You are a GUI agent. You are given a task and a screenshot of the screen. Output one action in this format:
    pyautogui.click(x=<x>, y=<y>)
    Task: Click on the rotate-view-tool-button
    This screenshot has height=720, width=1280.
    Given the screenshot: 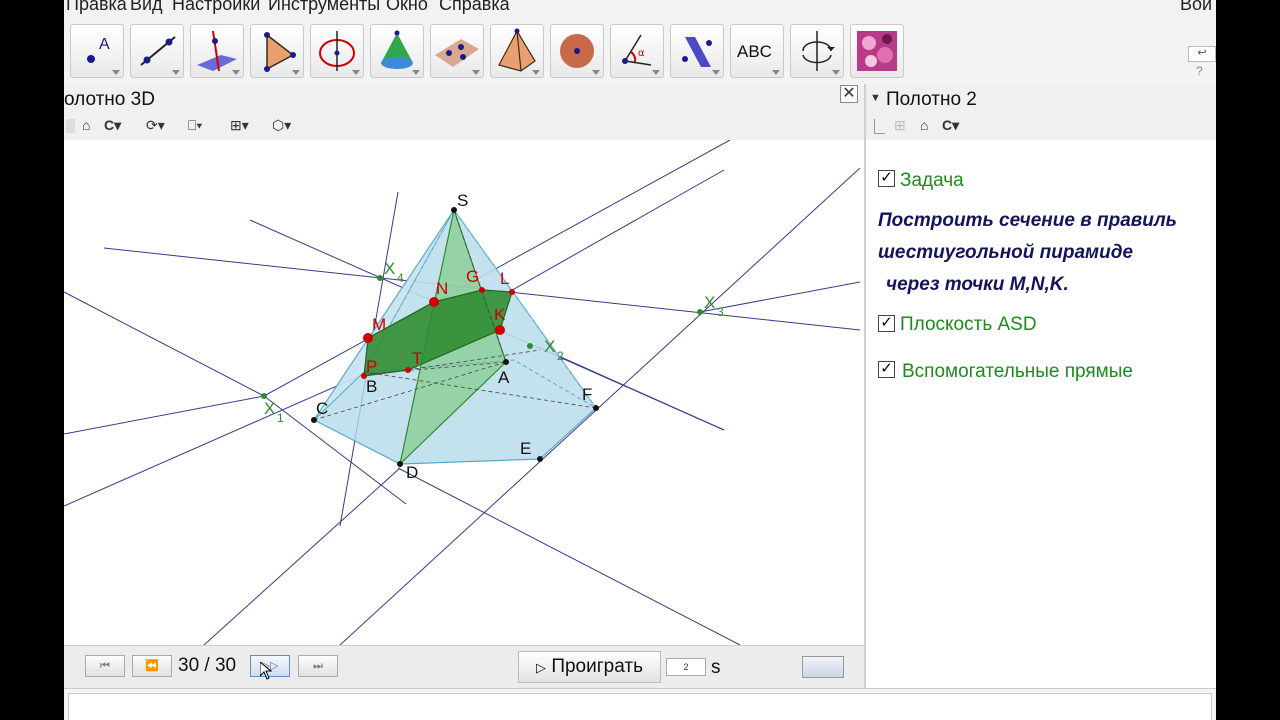 What is the action you would take?
    pyautogui.click(x=817, y=51)
    